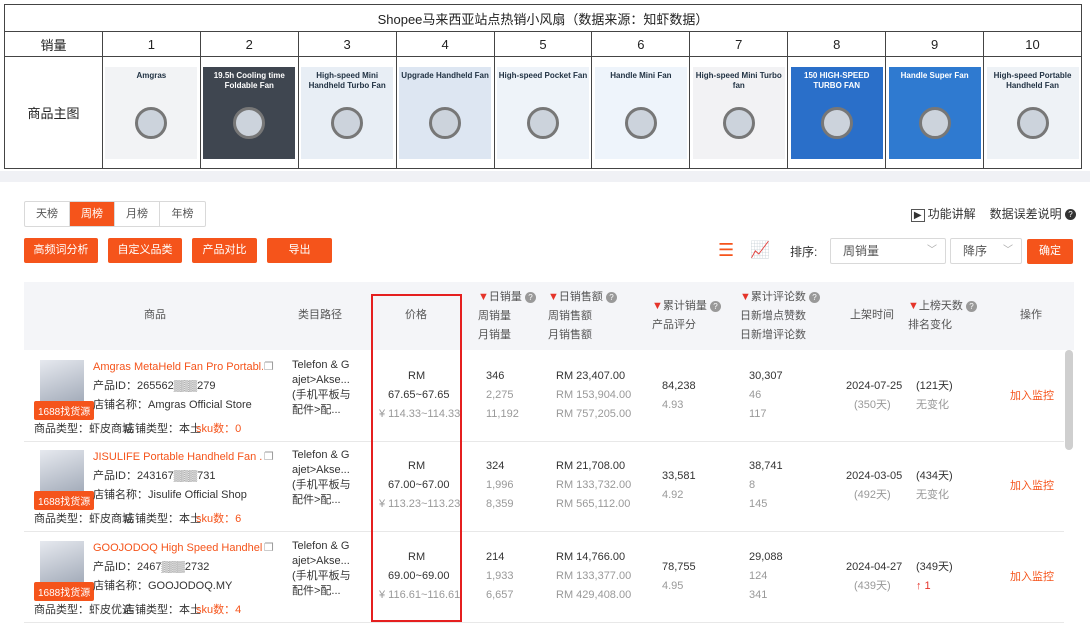  I want to click on listed-date: 2024-07-25, so click(874, 386).